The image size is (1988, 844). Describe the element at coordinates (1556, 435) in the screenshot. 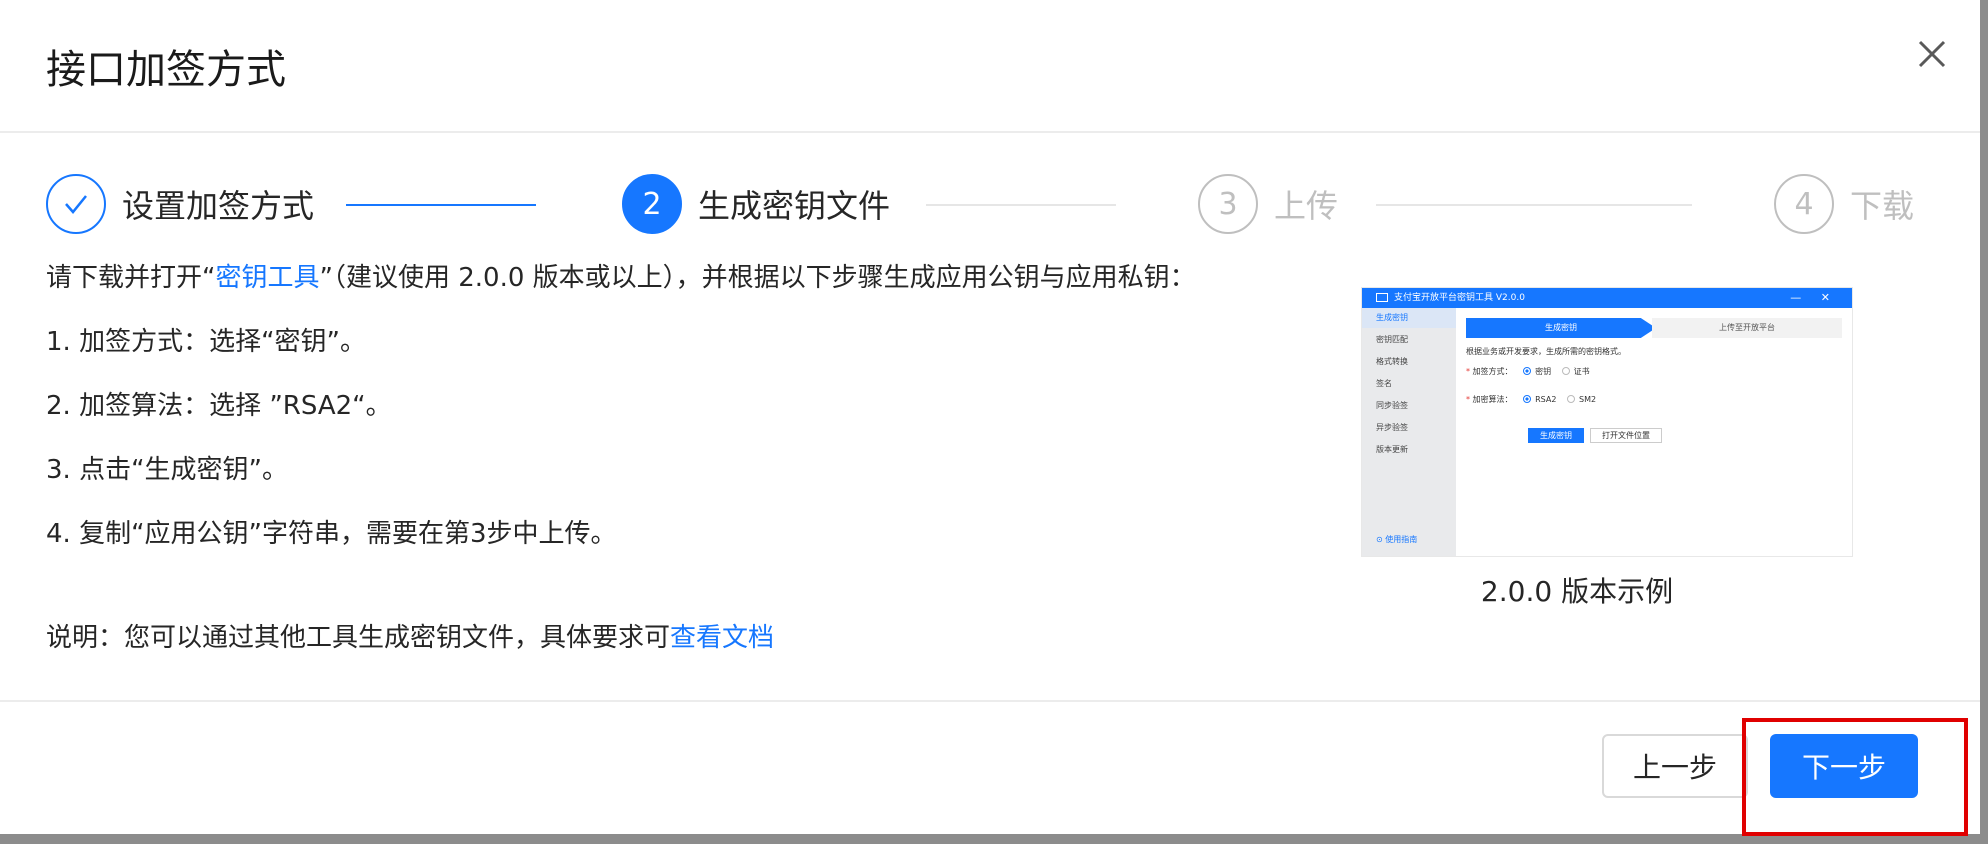

I see `preview-generate-button: 生成密钥` at that location.